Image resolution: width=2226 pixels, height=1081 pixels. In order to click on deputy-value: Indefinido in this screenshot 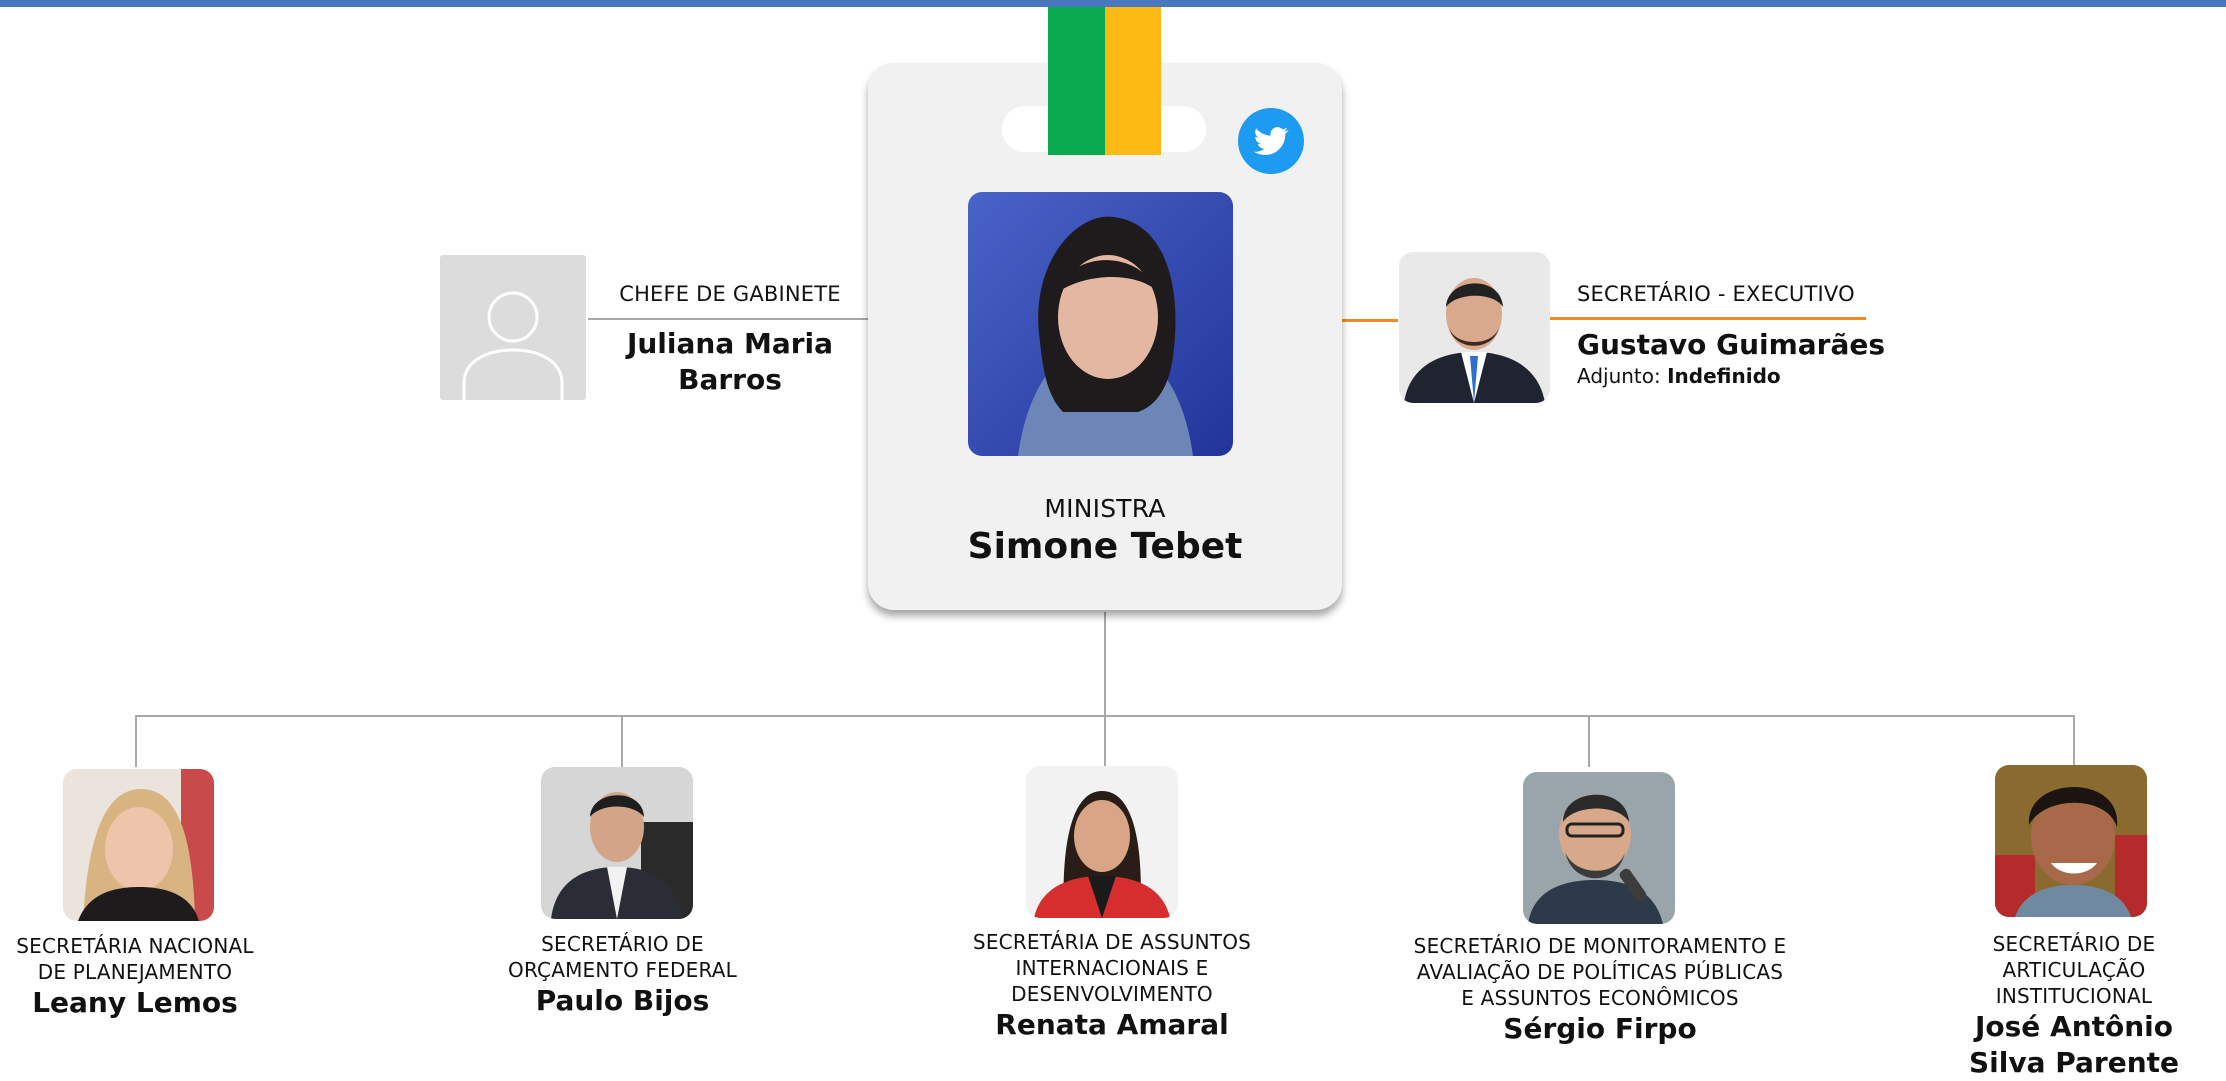, I will do `click(1724, 376)`.